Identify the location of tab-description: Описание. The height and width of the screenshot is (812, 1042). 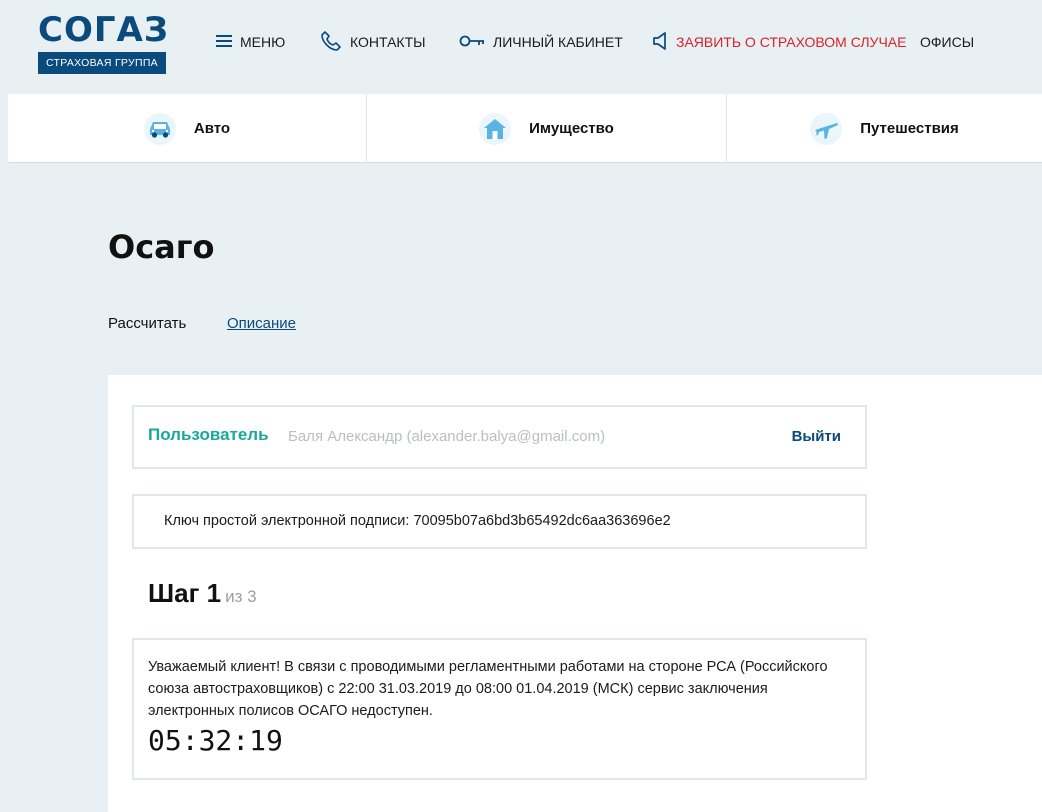
(261, 323).